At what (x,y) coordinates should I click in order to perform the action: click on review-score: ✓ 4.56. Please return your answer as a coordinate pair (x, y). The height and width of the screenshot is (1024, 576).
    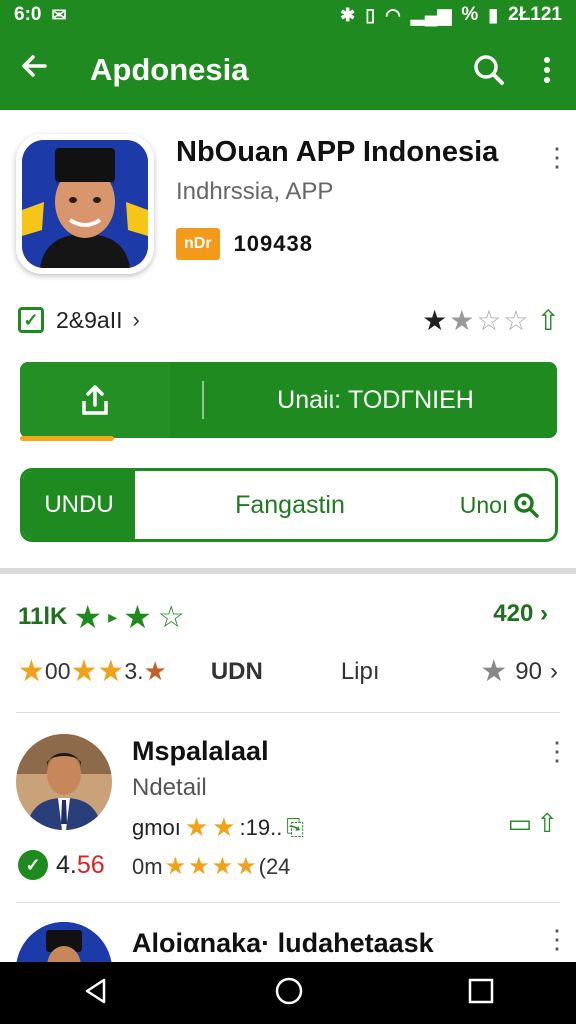
    Looking at the image, I should click on (61, 865).